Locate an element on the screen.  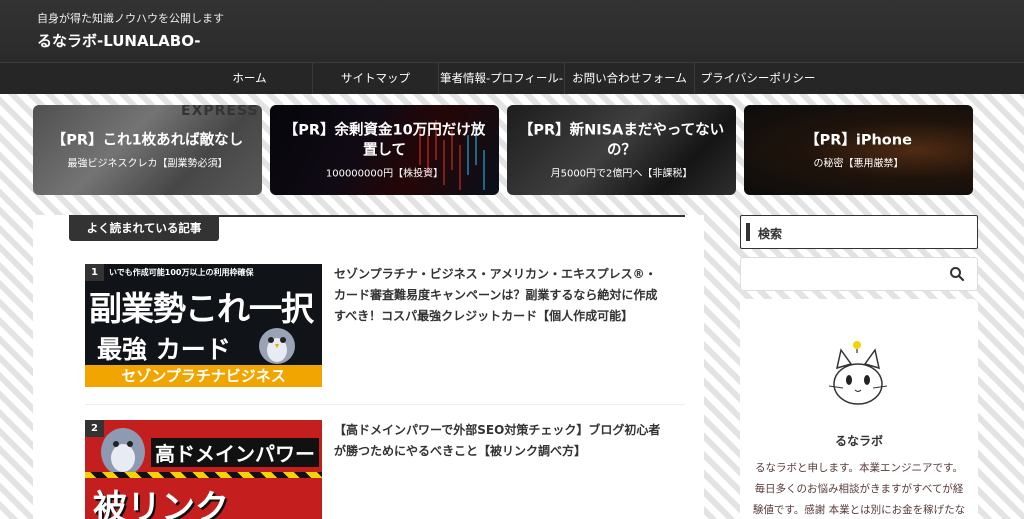
nav-item-home: ホーム is located at coordinates (250, 78).